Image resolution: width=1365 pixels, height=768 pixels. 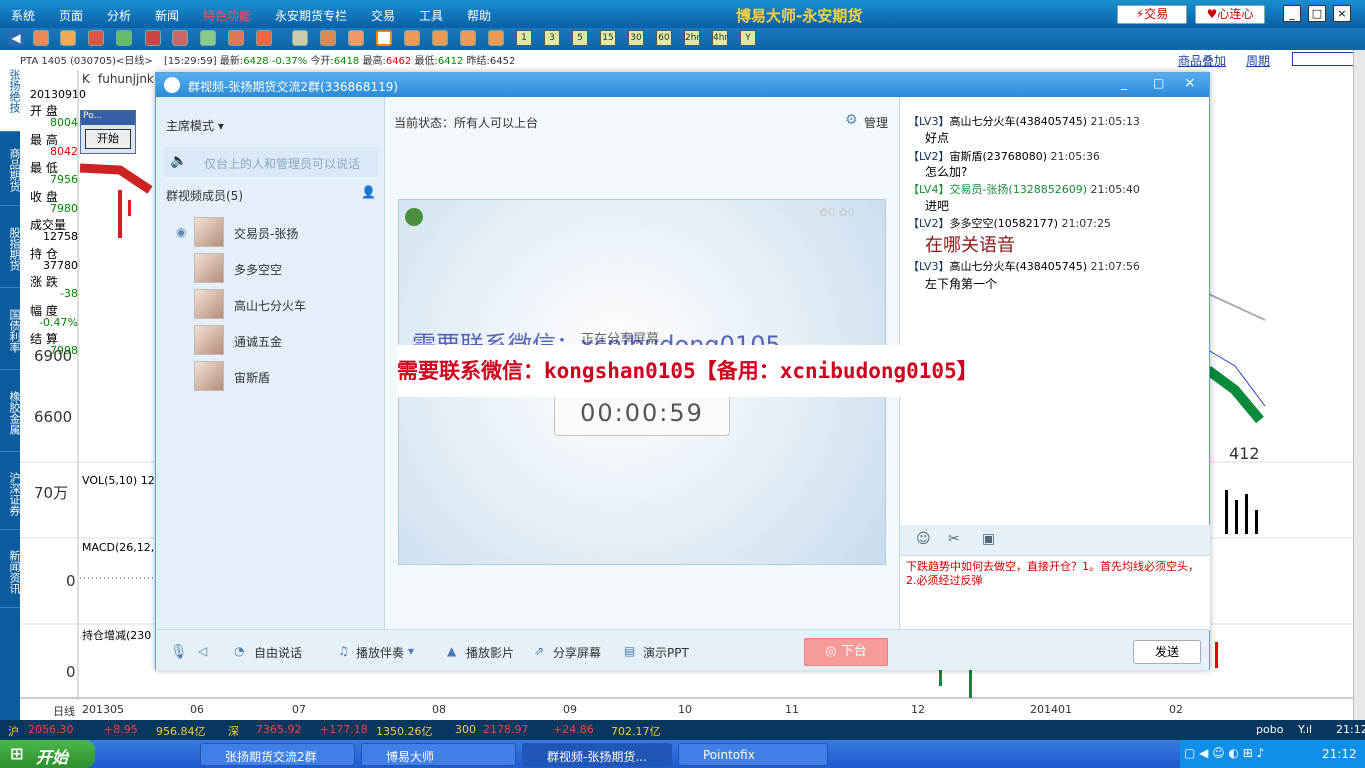 I want to click on back-icon: ◀, so click(x=16, y=38).